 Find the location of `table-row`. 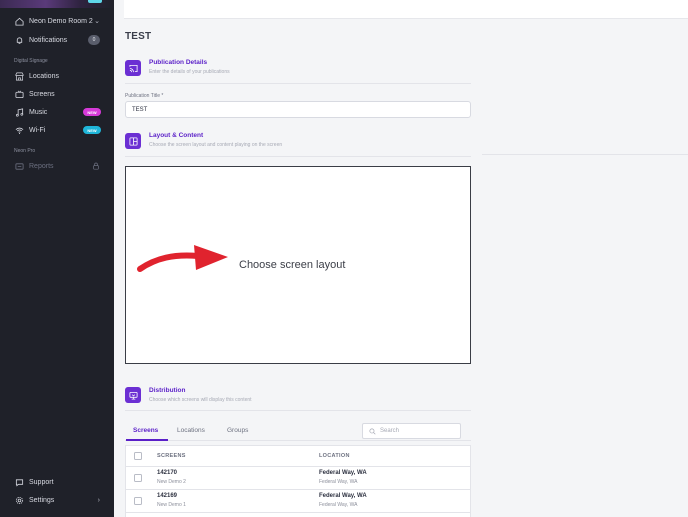

table-row is located at coordinates (298, 515).